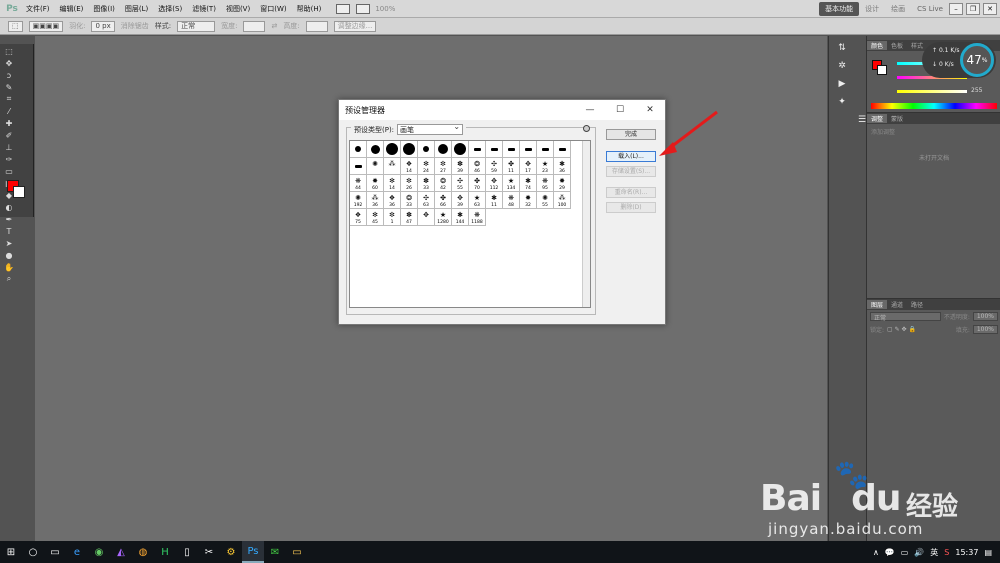 The height and width of the screenshot is (563, 1000). I want to click on healing-icon: ✚, so click(9, 123).